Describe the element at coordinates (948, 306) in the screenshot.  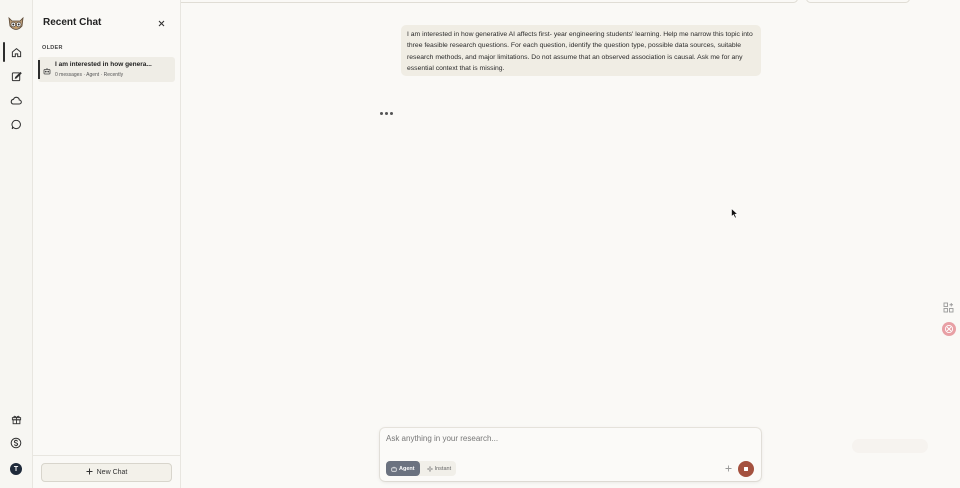
I see `apps-grid-icon` at that location.